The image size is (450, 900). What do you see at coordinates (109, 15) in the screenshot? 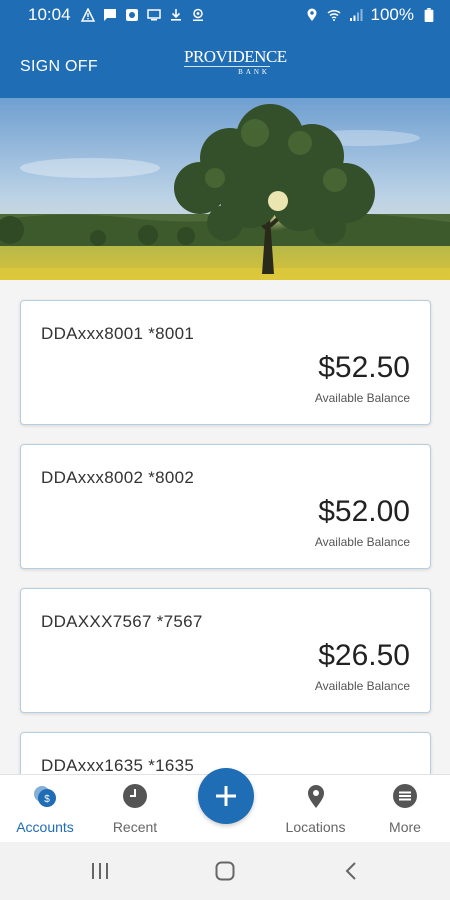
I see `message-icon` at bounding box center [109, 15].